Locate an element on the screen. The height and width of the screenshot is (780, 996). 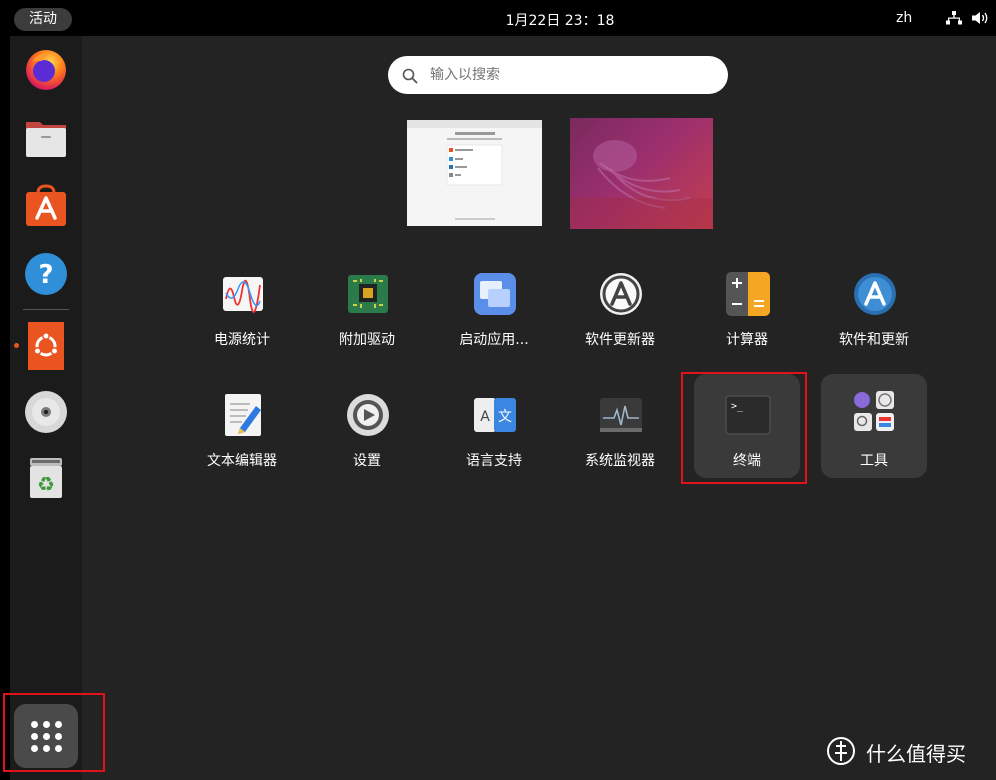
dock-separator is located at coordinates (46, 309).